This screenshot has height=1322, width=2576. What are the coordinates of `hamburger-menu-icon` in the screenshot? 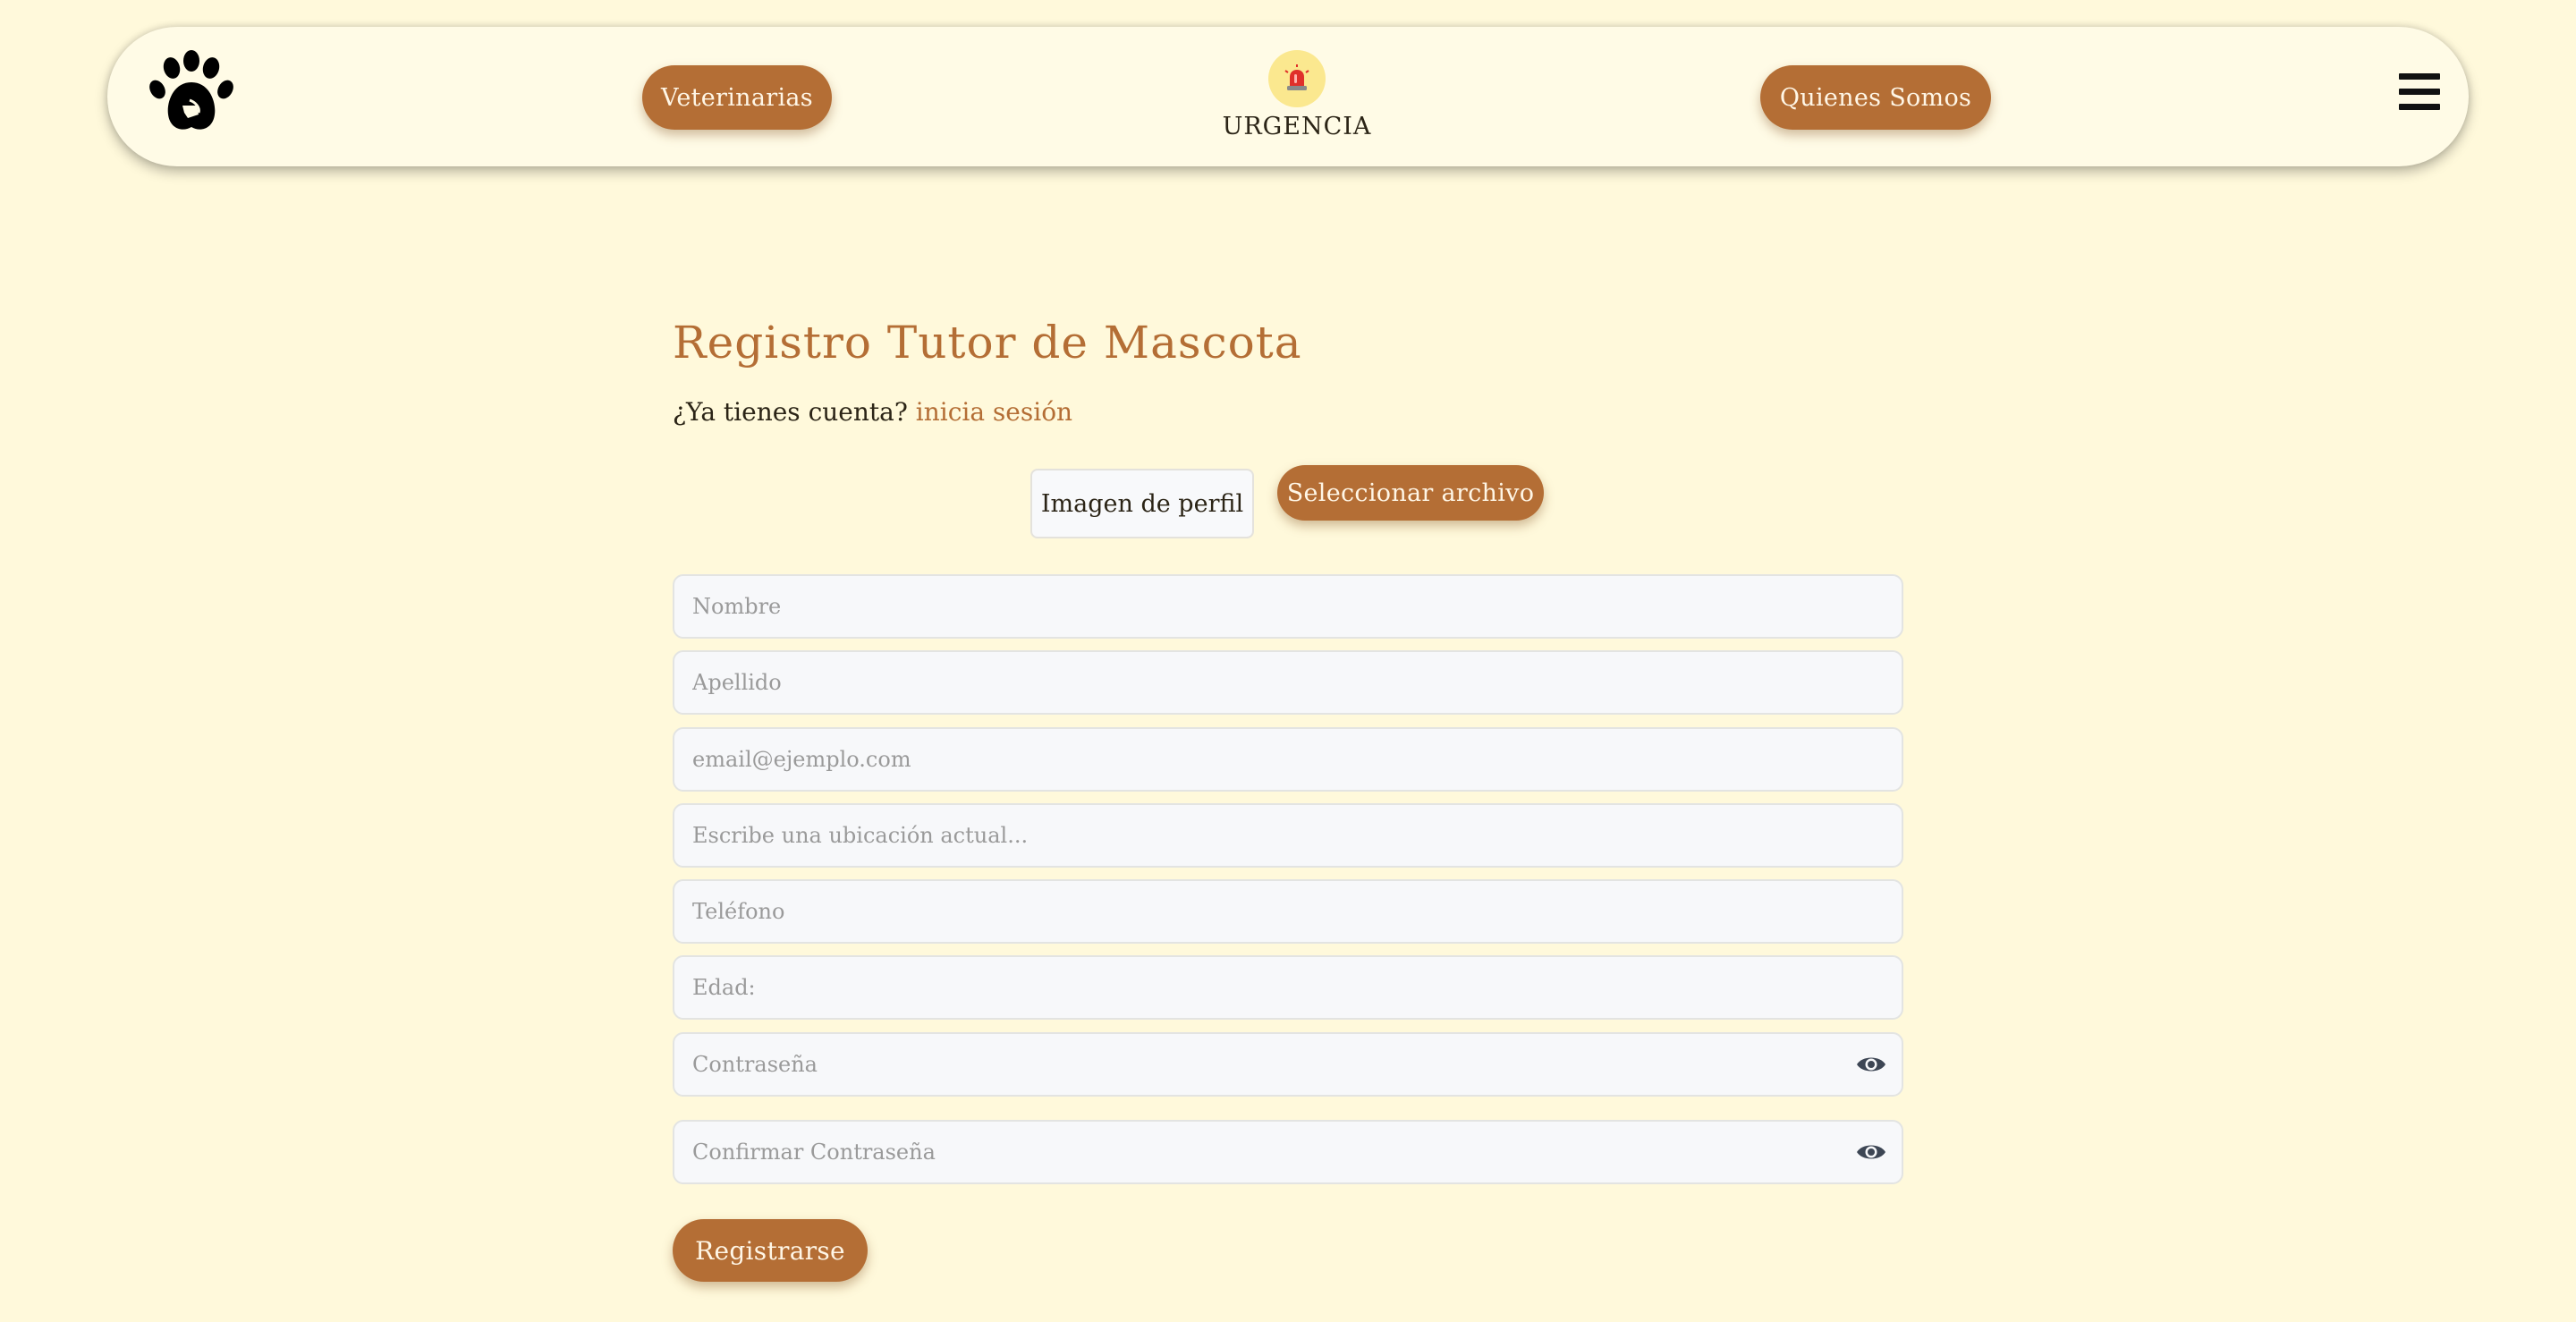 It's located at (2419, 93).